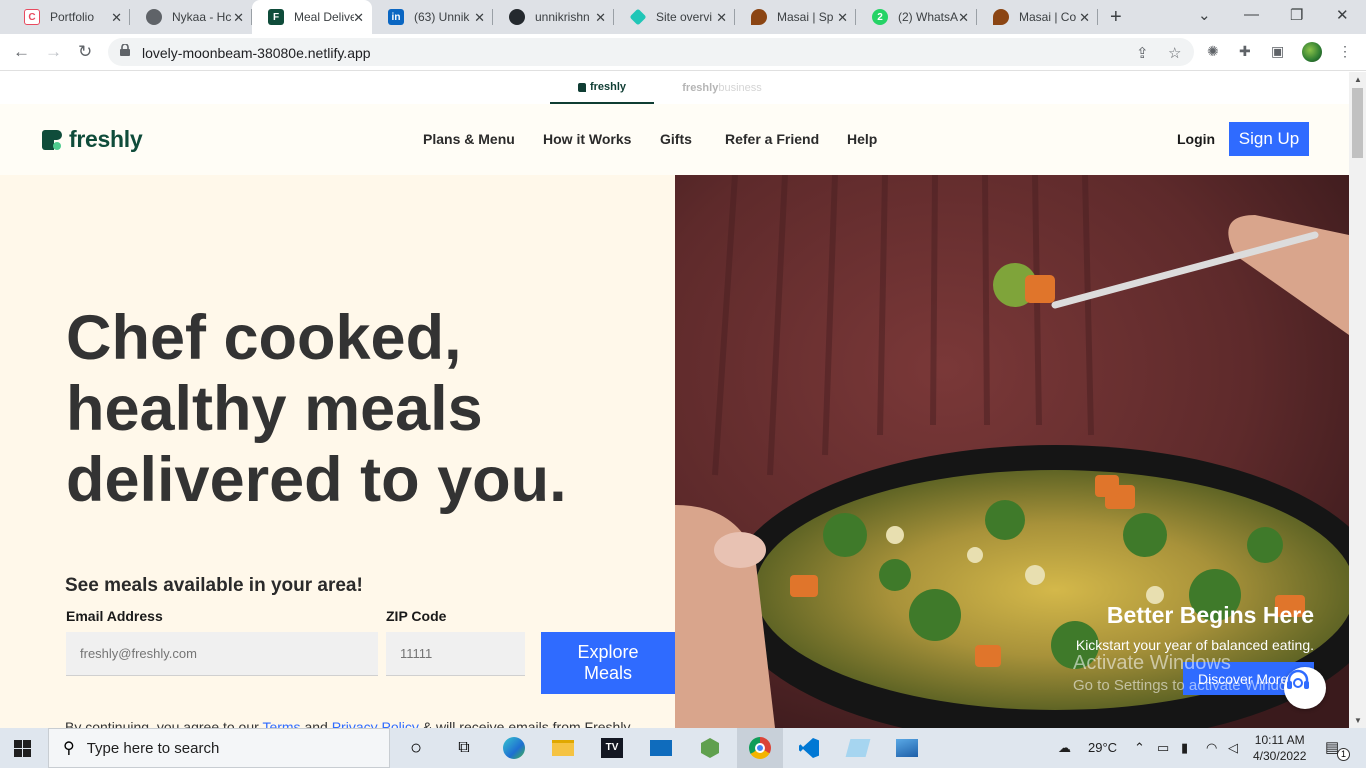 This screenshot has width=1366, height=768. Describe the element at coordinates (772, 139) in the screenshot. I see `nav-refer-a-friend: Refer a Friend` at that location.